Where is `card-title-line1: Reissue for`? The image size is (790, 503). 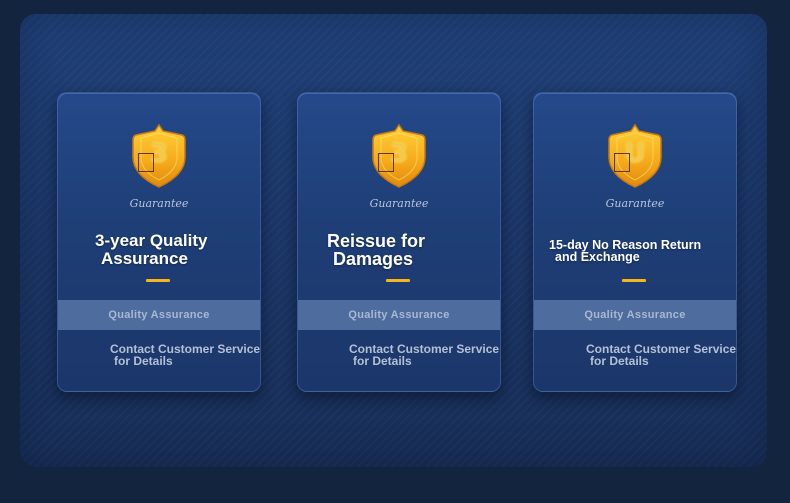 card-title-line1: Reissue for is located at coordinates (376, 241).